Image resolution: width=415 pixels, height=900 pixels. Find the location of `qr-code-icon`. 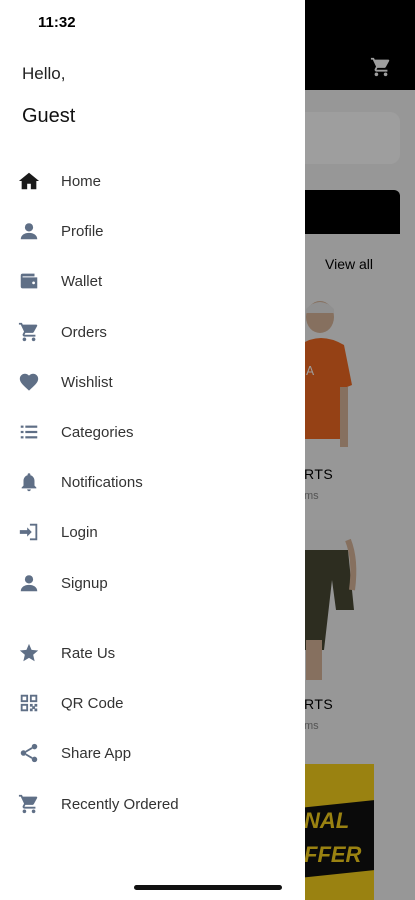

qr-code-icon is located at coordinates (29, 703).